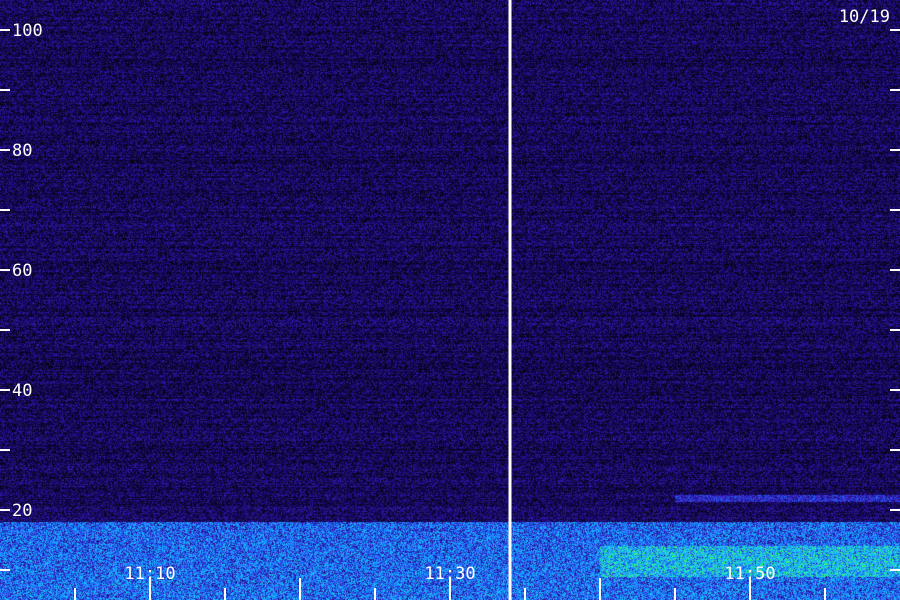 This screenshot has height=600, width=900. I want to click on x-tick-label: 11:10, so click(149, 574).